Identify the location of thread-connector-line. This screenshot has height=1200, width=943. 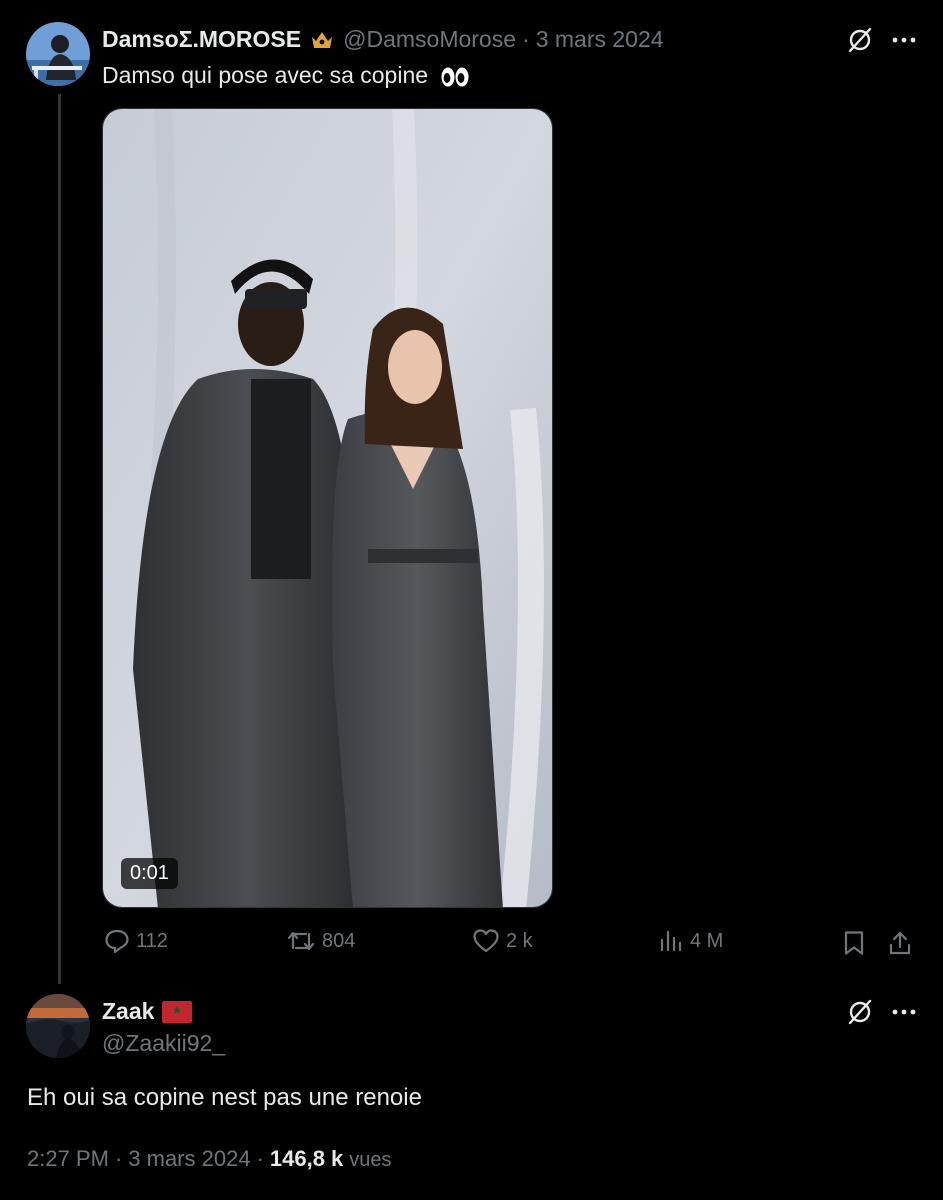
(59, 539).